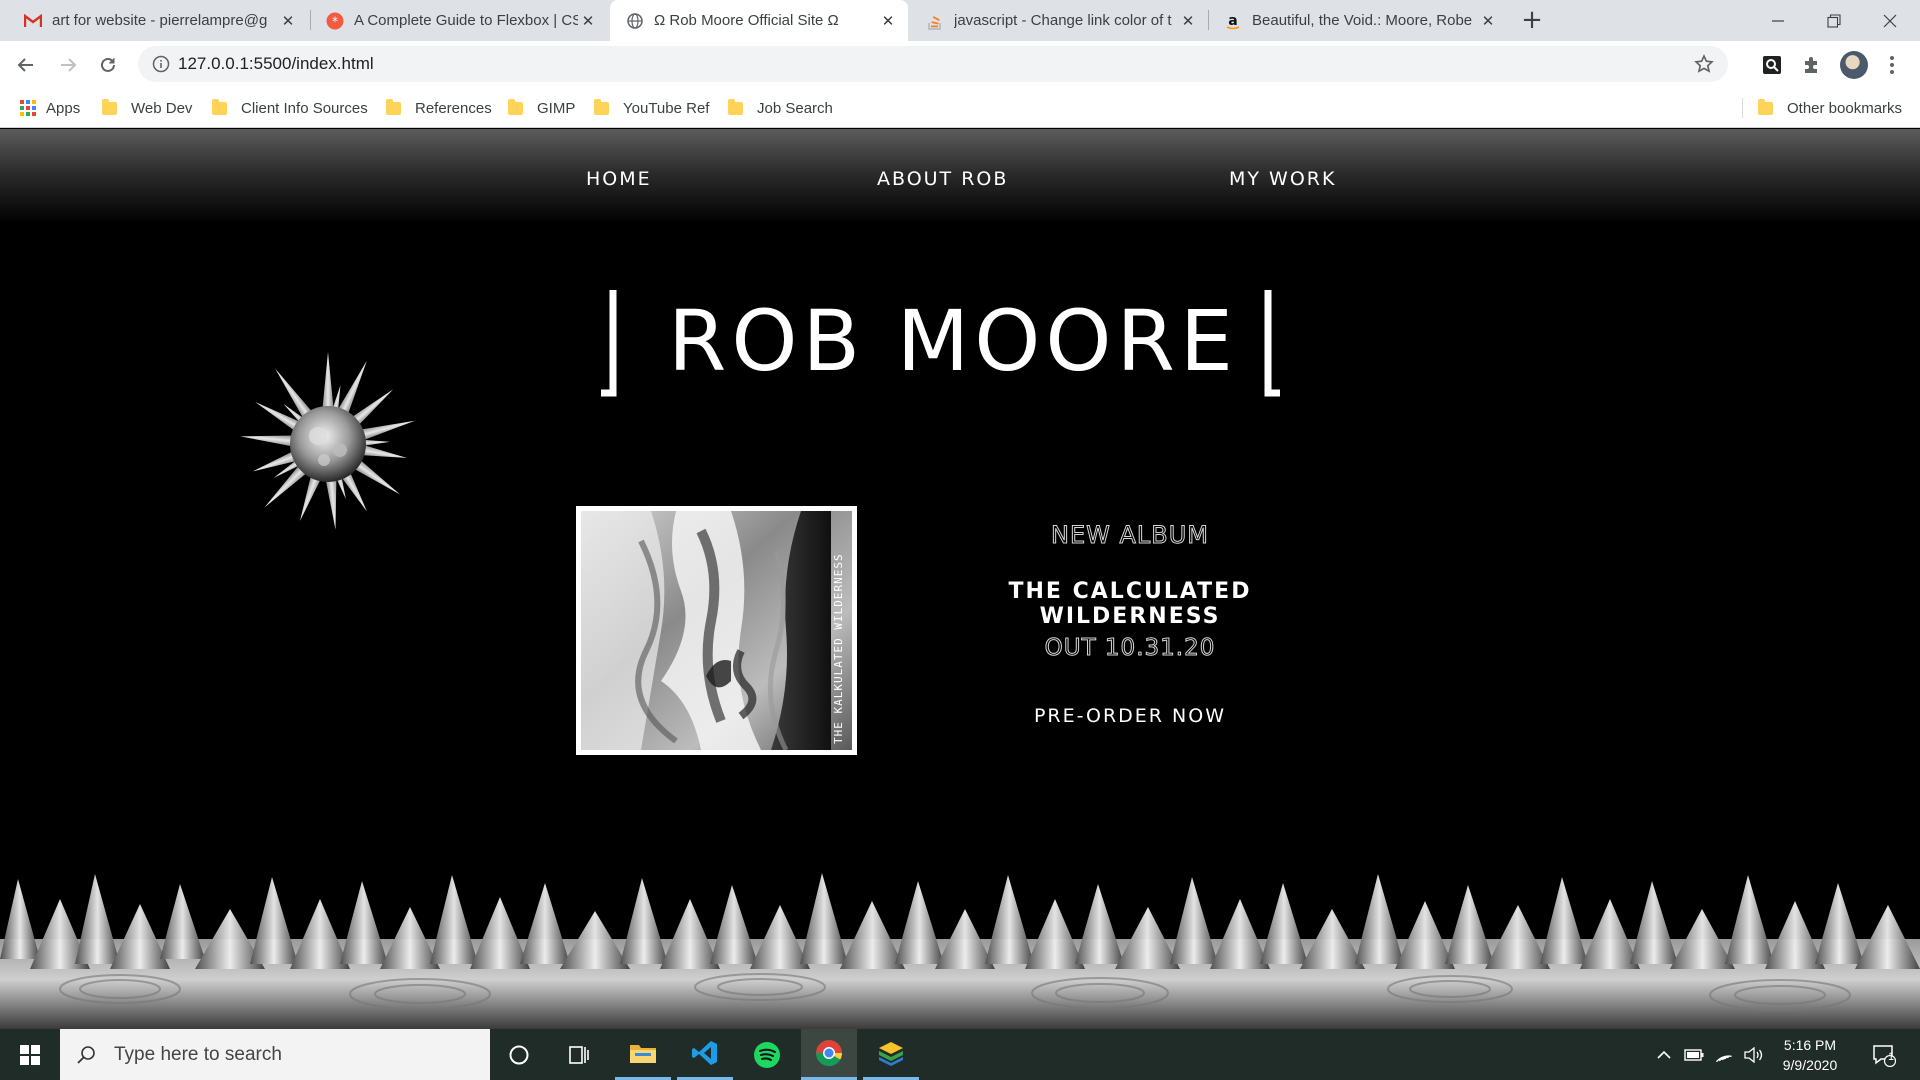 The image size is (1920, 1080). I want to click on clock-date: 9/9/2020, so click(1810, 1065).